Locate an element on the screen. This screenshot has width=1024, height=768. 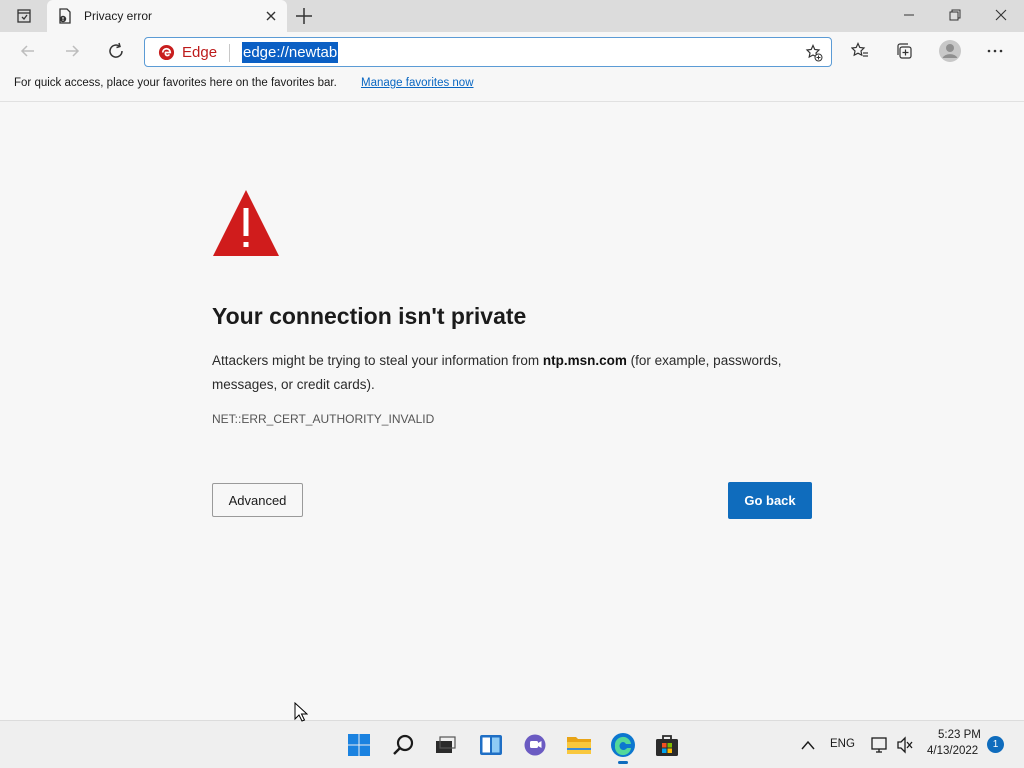
search-icon is located at coordinates (403, 744).